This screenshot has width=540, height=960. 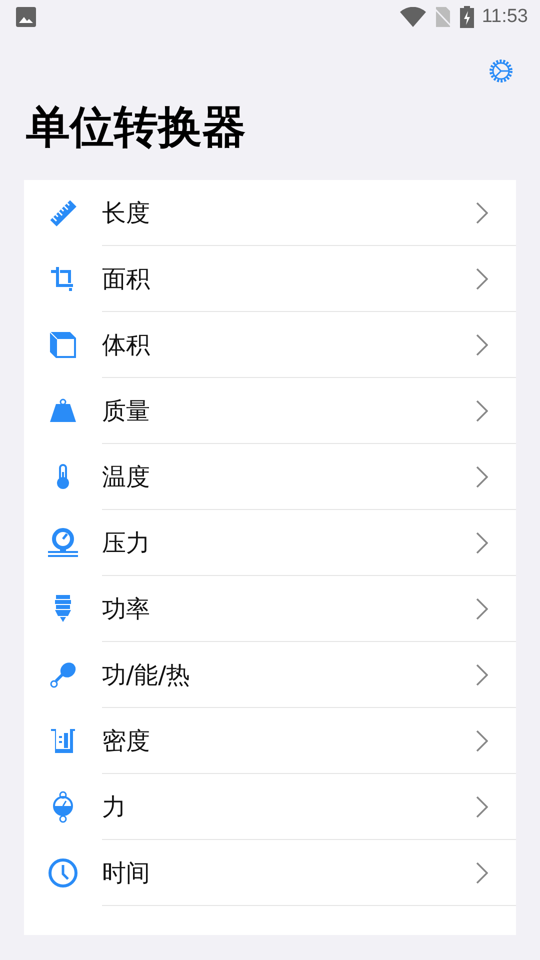 What do you see at coordinates (289, 278) in the screenshot?
I see `category-label: 面积` at bounding box center [289, 278].